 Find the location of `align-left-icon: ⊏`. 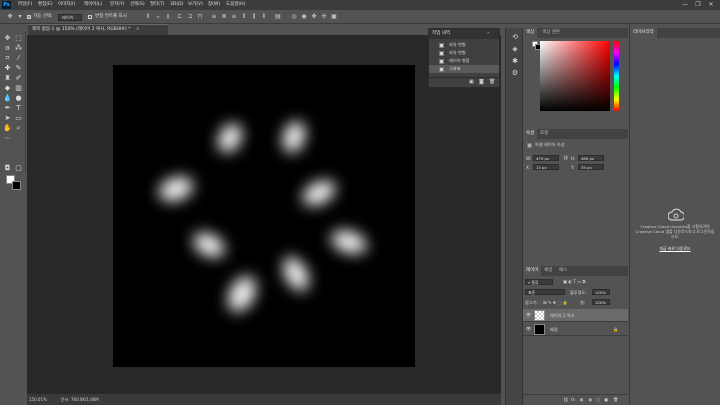

align-left-icon: ⊏ is located at coordinates (180, 17).